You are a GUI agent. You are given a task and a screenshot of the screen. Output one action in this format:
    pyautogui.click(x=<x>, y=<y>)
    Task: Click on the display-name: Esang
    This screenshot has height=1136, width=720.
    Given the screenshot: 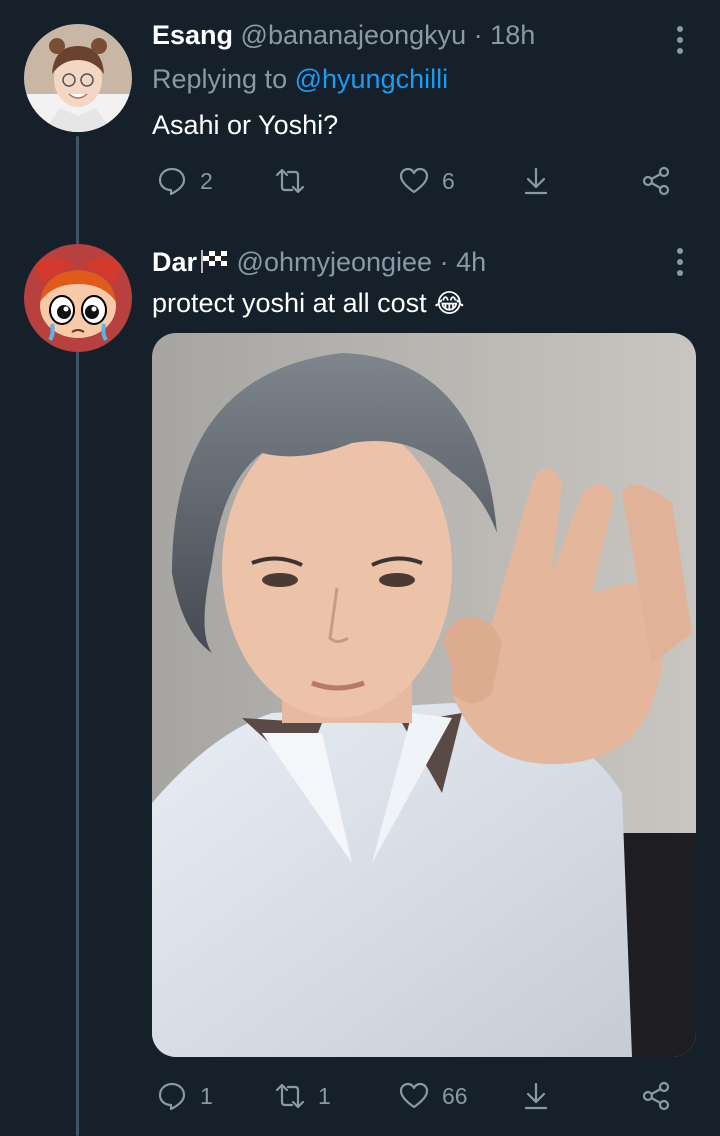 What is the action you would take?
    pyautogui.click(x=192, y=35)
    